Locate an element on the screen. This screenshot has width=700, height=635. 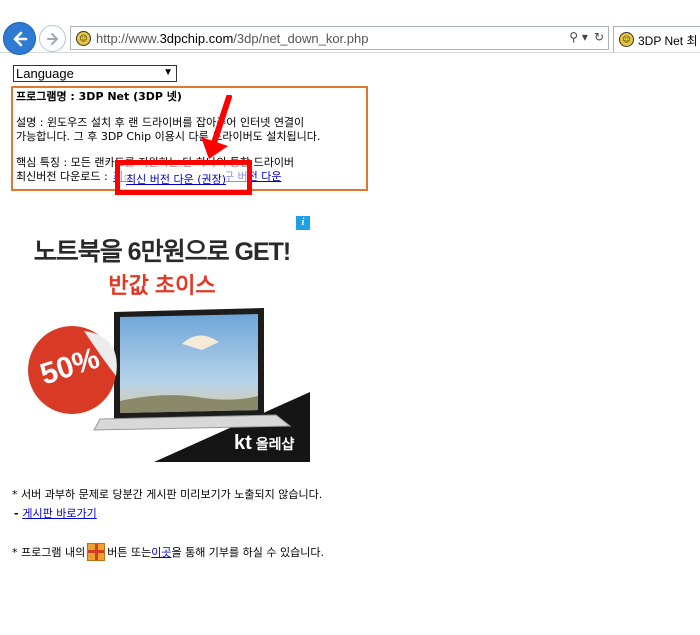
language-select-value: Language is located at coordinates (45, 73).